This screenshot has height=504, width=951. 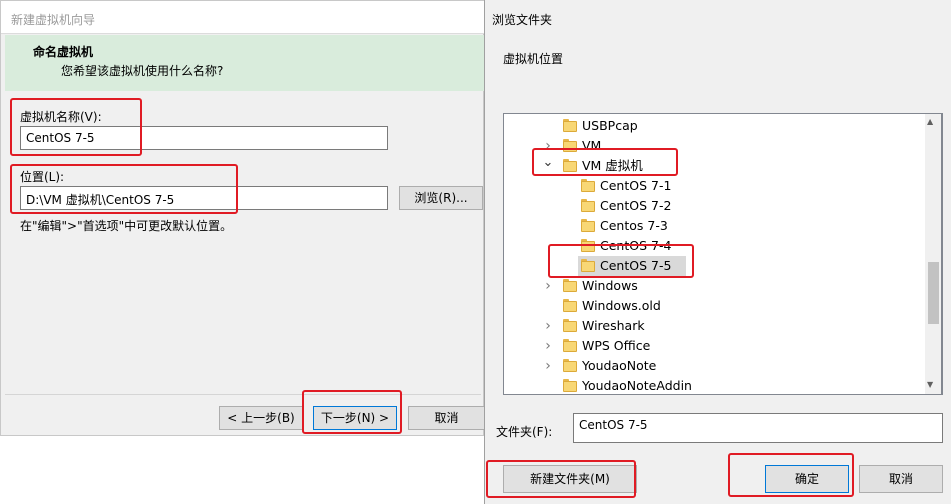 What do you see at coordinates (933, 254) in the screenshot?
I see `tree-scrollbar: ▲ ▼` at bounding box center [933, 254].